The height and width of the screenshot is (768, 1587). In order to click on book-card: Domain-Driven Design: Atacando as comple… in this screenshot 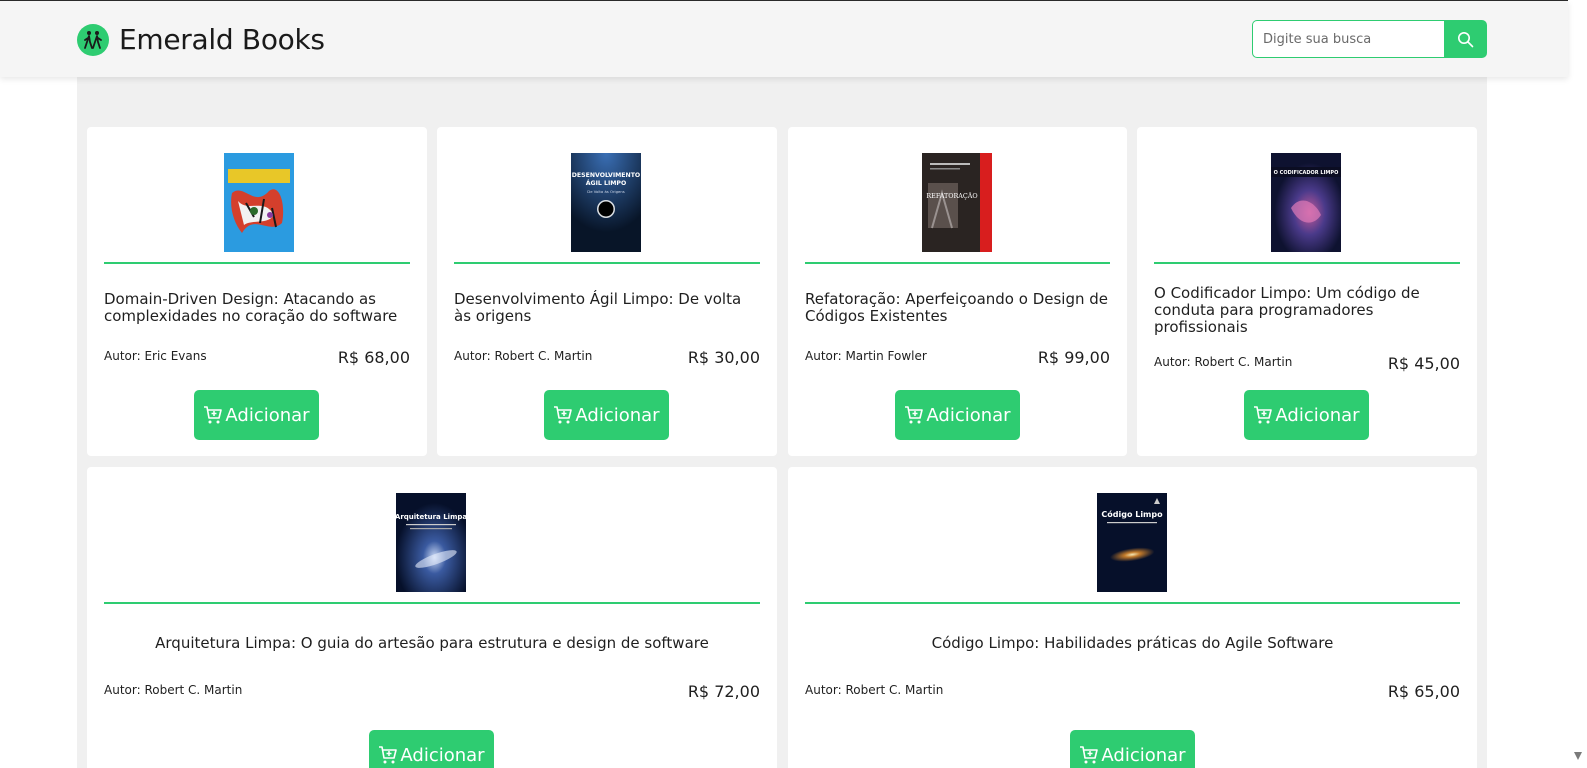, I will do `click(257, 291)`.